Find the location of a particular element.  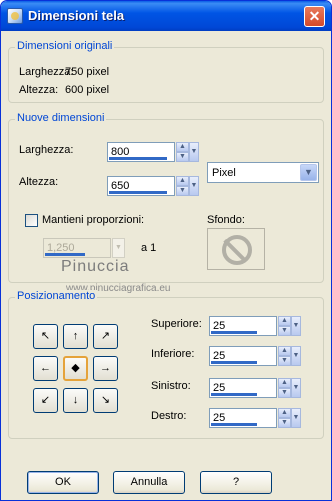

anchor-bottom-left-icon: ↙ is located at coordinates (45, 400).